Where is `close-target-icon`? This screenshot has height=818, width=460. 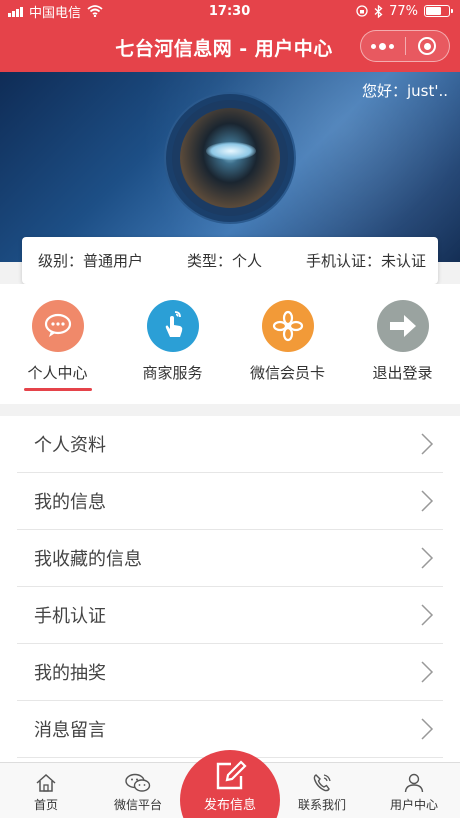
close-target-icon is located at coordinates (427, 46).